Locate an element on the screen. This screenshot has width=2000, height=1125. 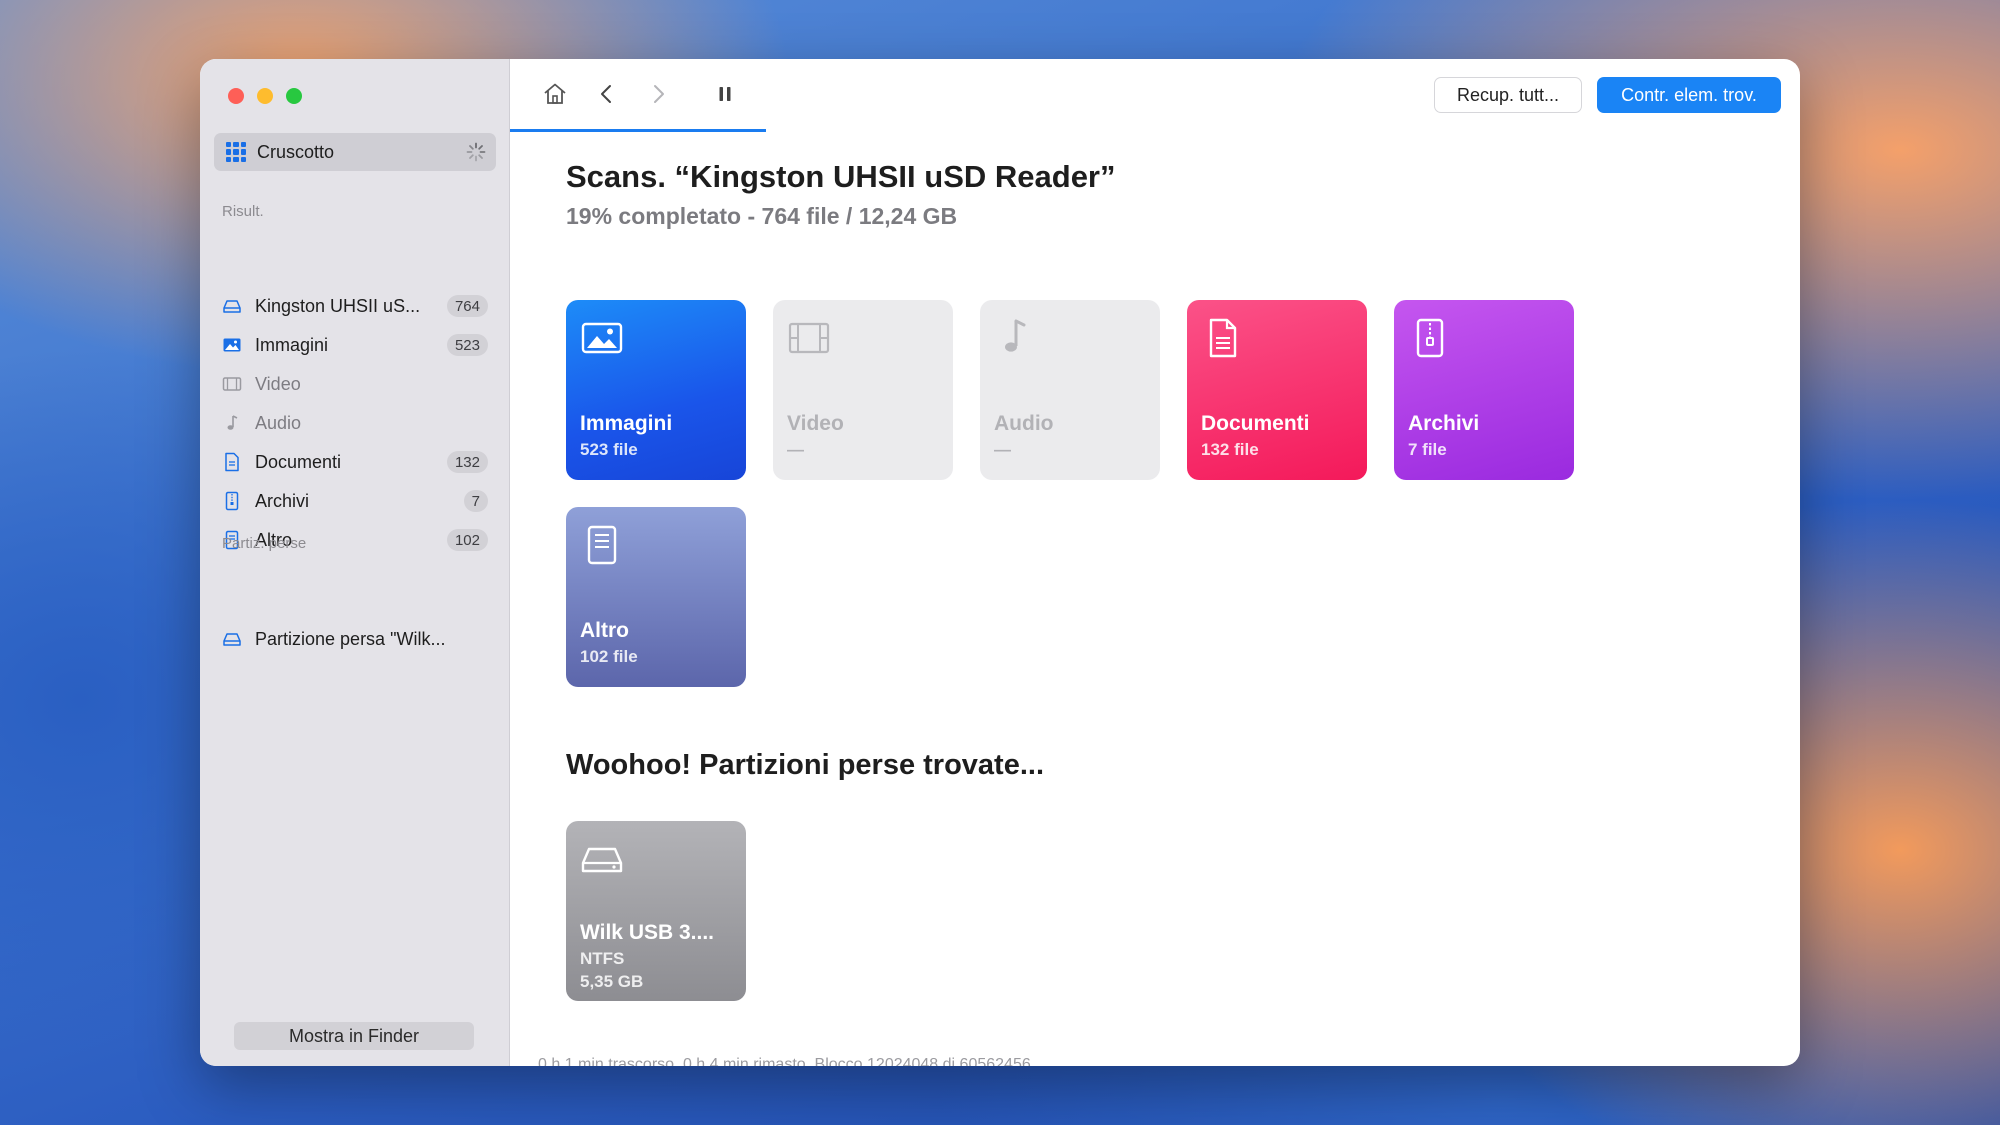
back-icon is located at coordinates (607, 94).